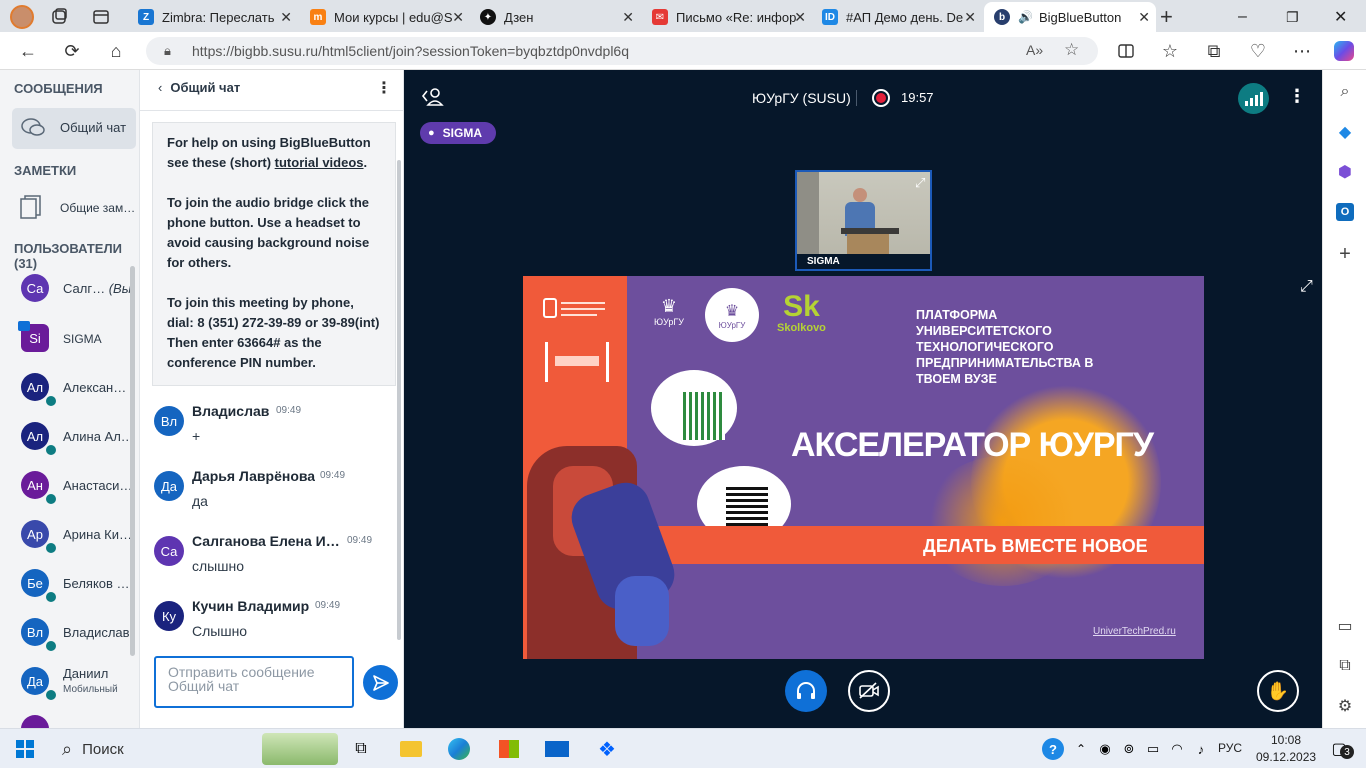 The width and height of the screenshot is (1366, 768). Describe the element at coordinates (213, 17) in the screenshot. I see `tab-zimbra: Z Zimbra: Переслать ✕` at that location.